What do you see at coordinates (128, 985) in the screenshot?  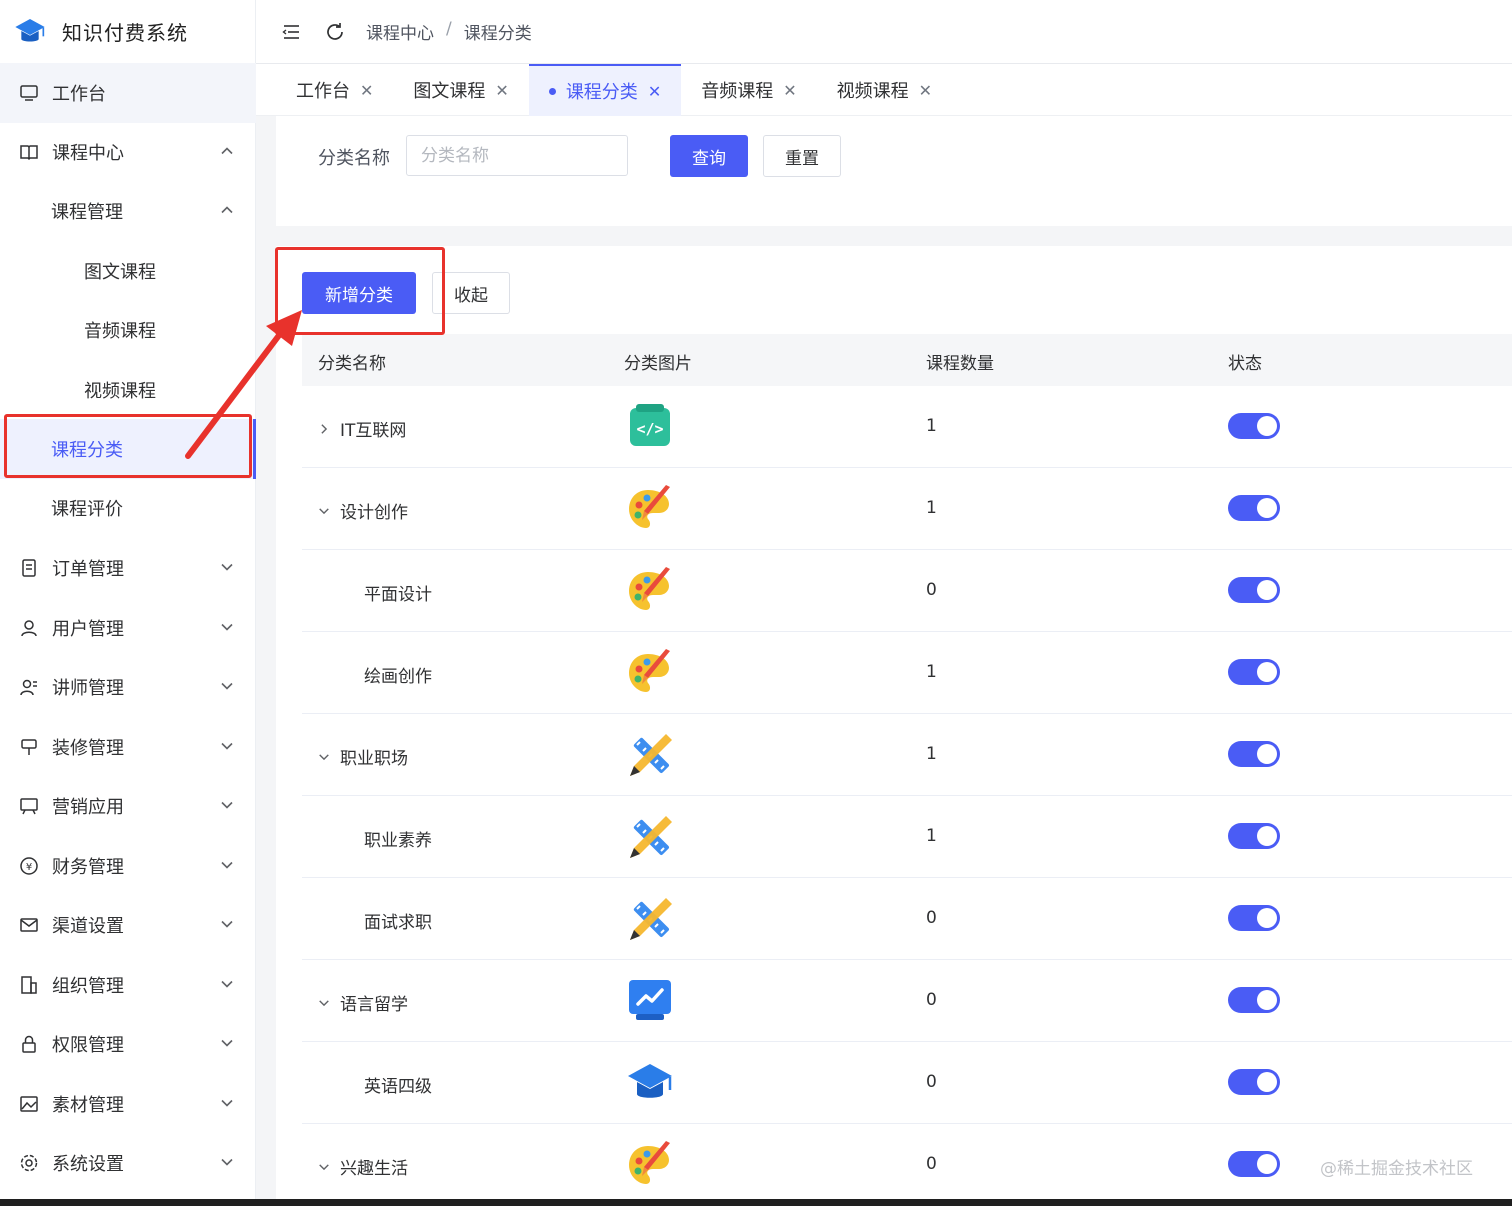 I see `sidebar-item-organization: 组织管理` at bounding box center [128, 985].